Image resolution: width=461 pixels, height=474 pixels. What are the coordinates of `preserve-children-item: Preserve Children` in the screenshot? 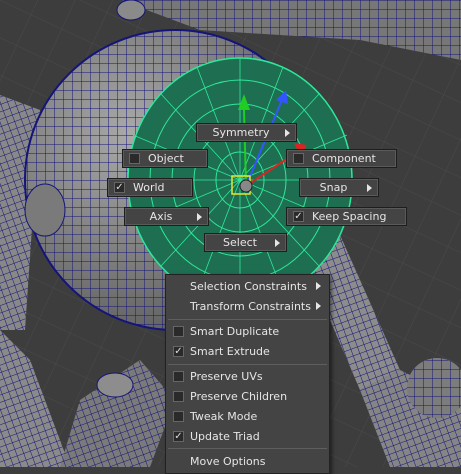 It's located at (247, 396).